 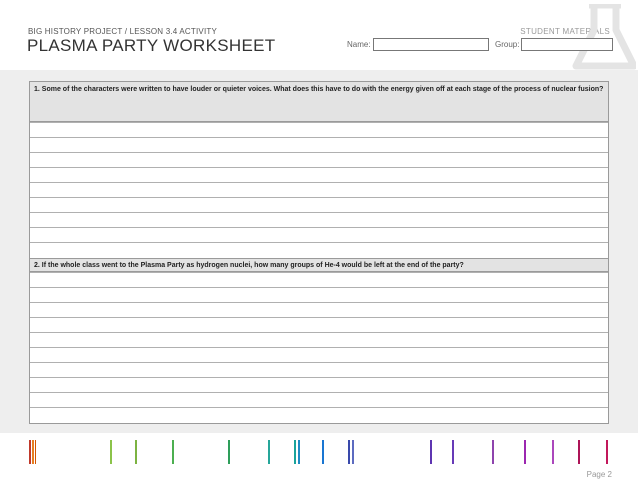 I want to click on name-field, so click(x=431, y=44).